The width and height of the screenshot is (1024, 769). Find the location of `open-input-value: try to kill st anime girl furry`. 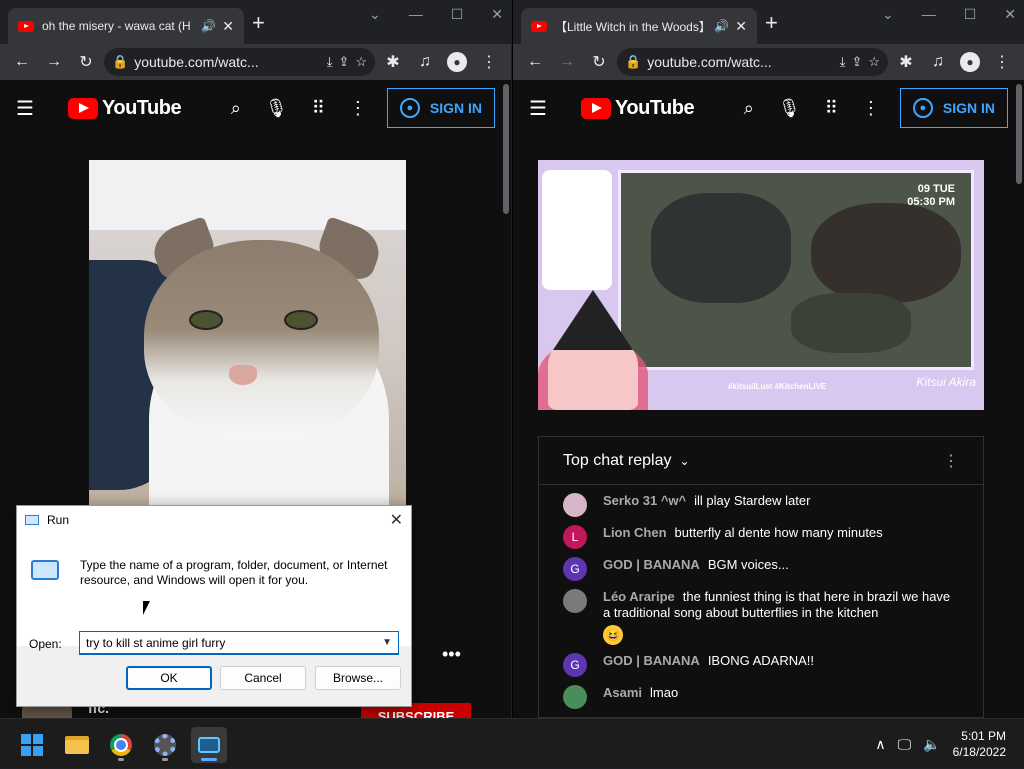

open-input-value: try to kill st anime girl furry is located at coordinates (234, 643).